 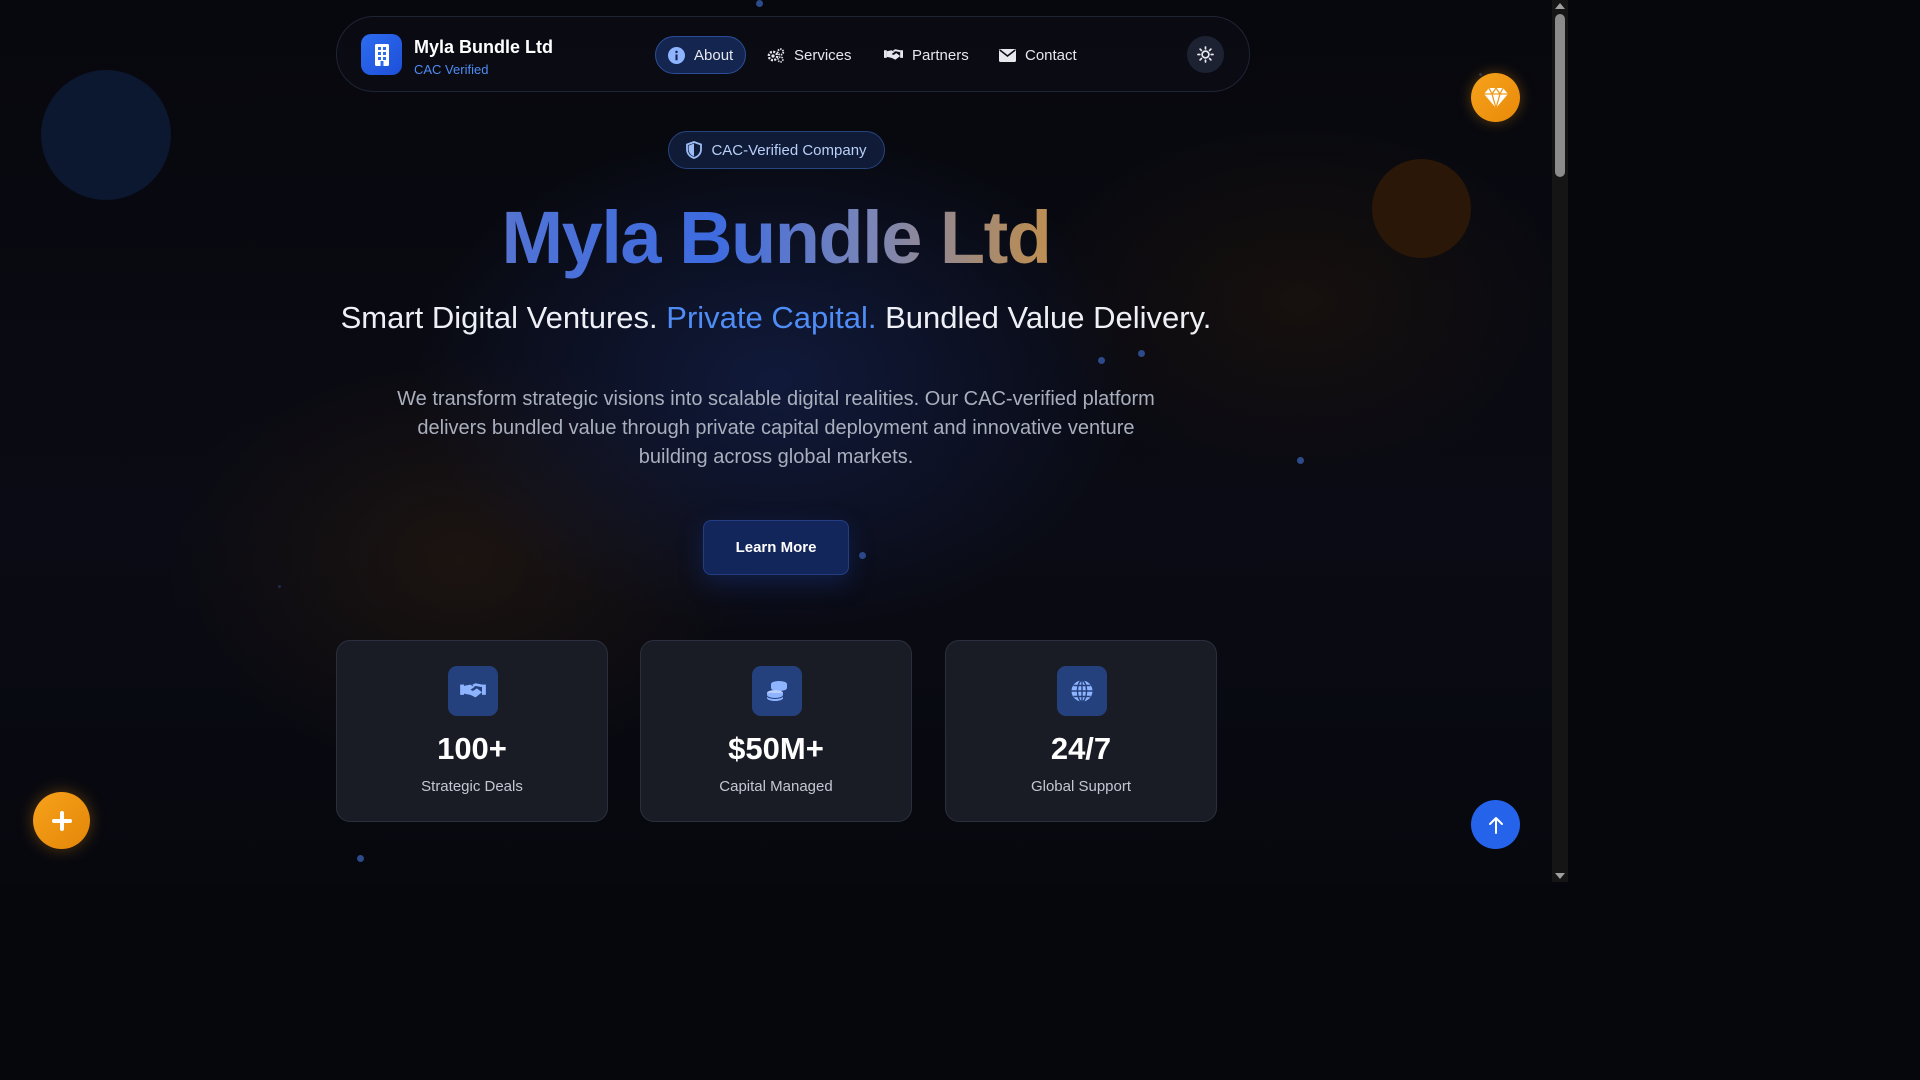 I want to click on nav-label: Partners, so click(x=940, y=55).